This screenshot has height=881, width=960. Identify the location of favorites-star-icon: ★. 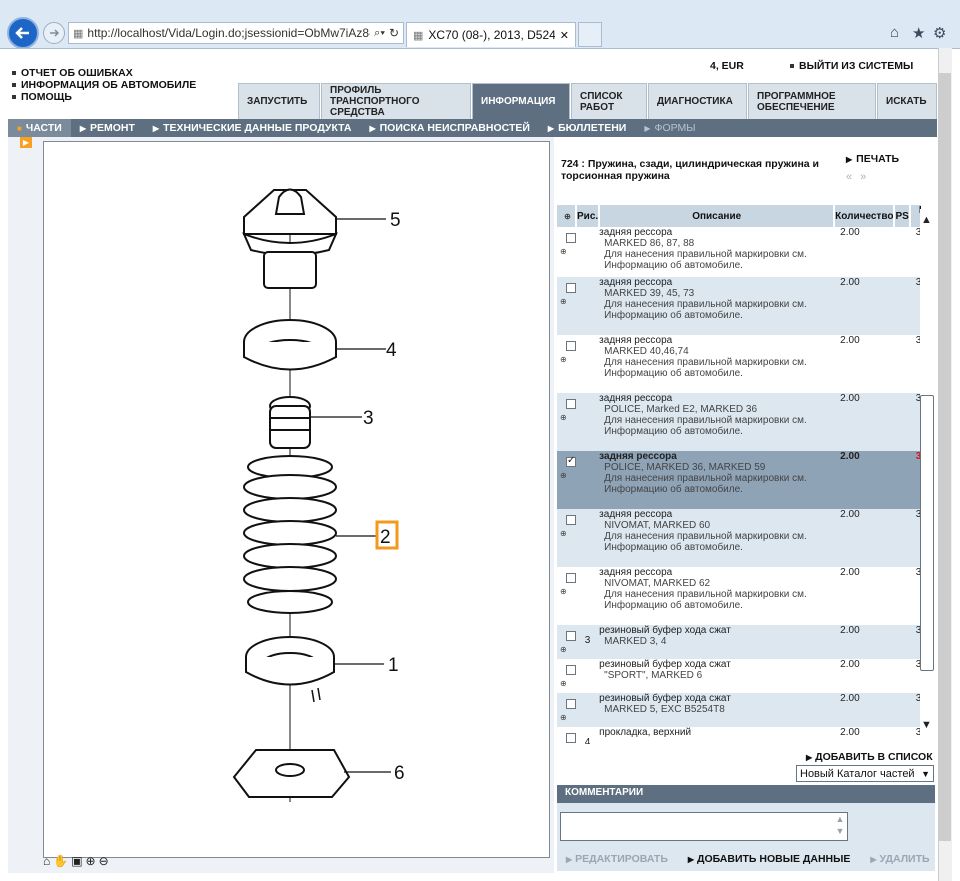
(918, 33).